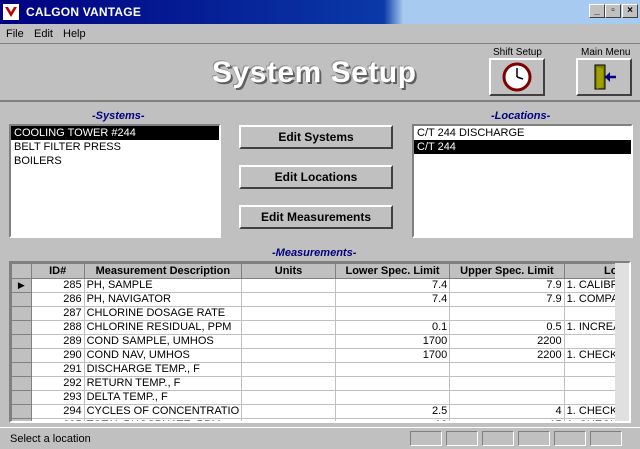 The image size is (640, 449). I want to click on system-item-cooling-tower: COOLING TOWER #244, so click(115, 133).